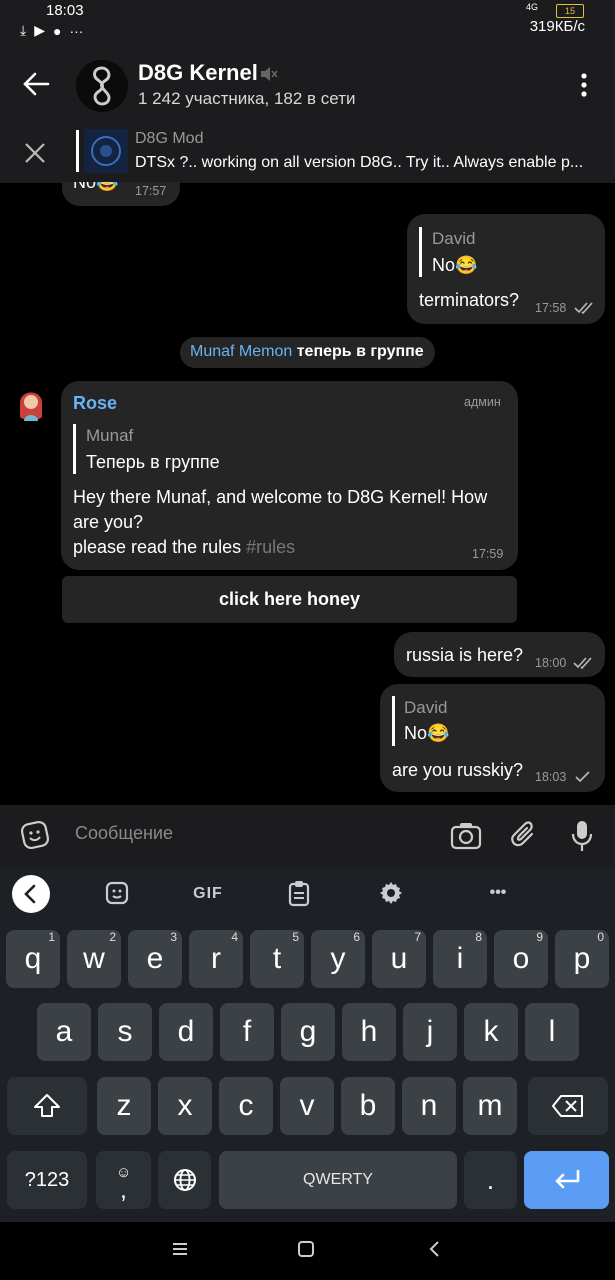  I want to click on key-c: c, so click(246, 1106).